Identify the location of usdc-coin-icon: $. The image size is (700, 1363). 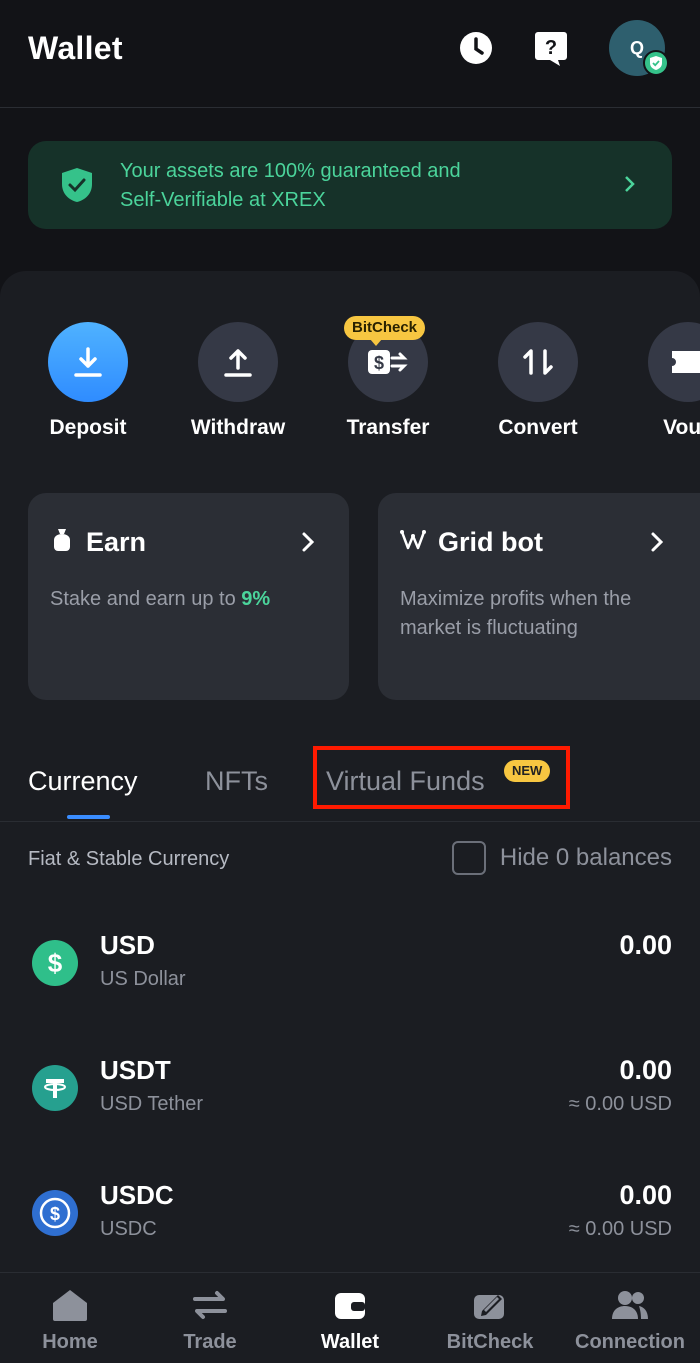
(55, 1213).